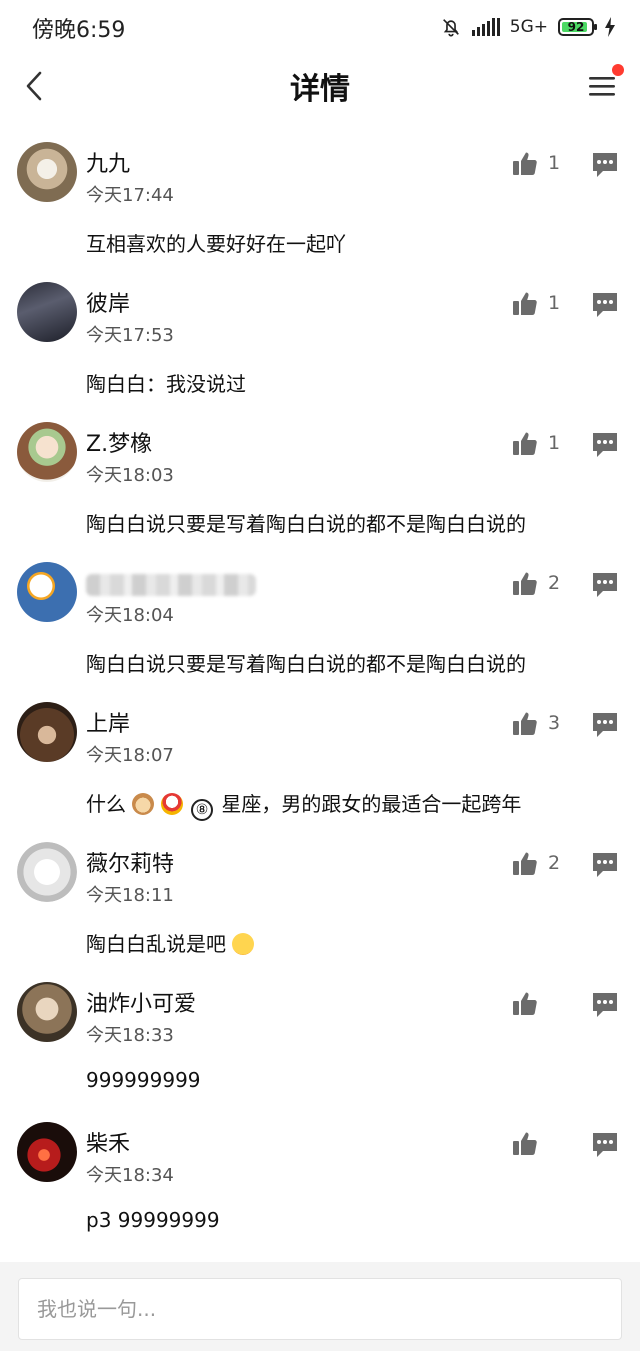 Image resolution: width=640 pixels, height=1351 pixels. Describe the element at coordinates (143, 804) in the screenshot. I see `dog-emoji-icon` at that location.